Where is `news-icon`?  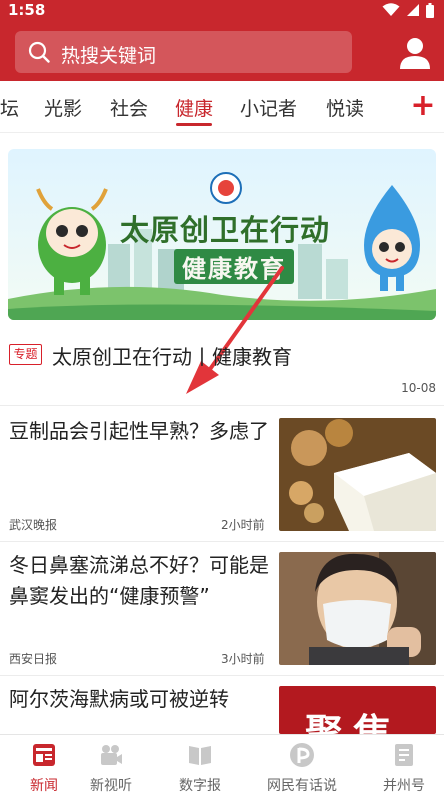 news-icon is located at coordinates (44, 755).